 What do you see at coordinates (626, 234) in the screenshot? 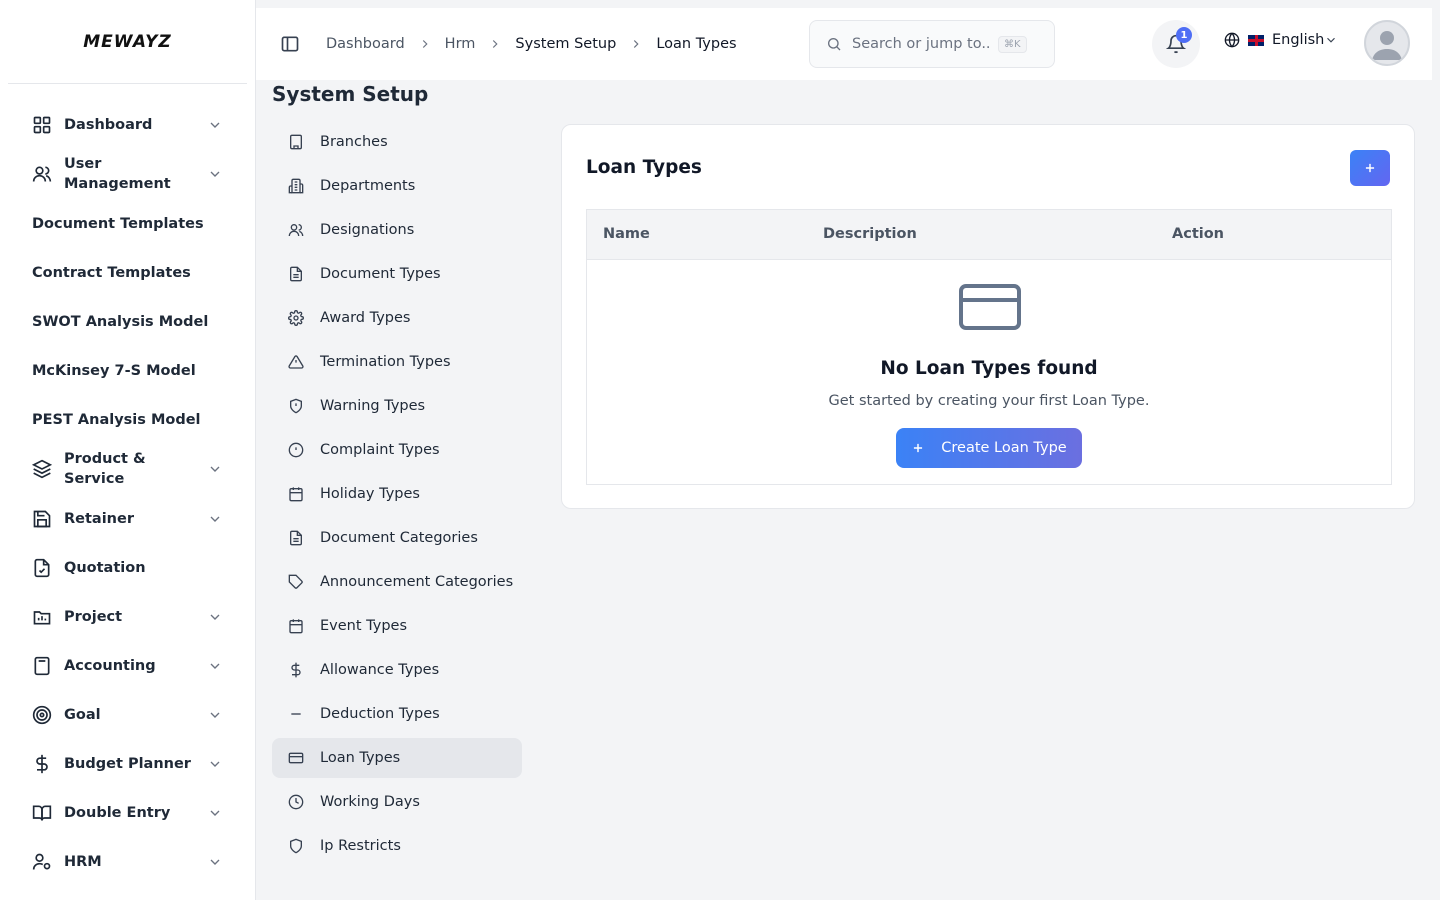
I see `column-name: Name` at bounding box center [626, 234].